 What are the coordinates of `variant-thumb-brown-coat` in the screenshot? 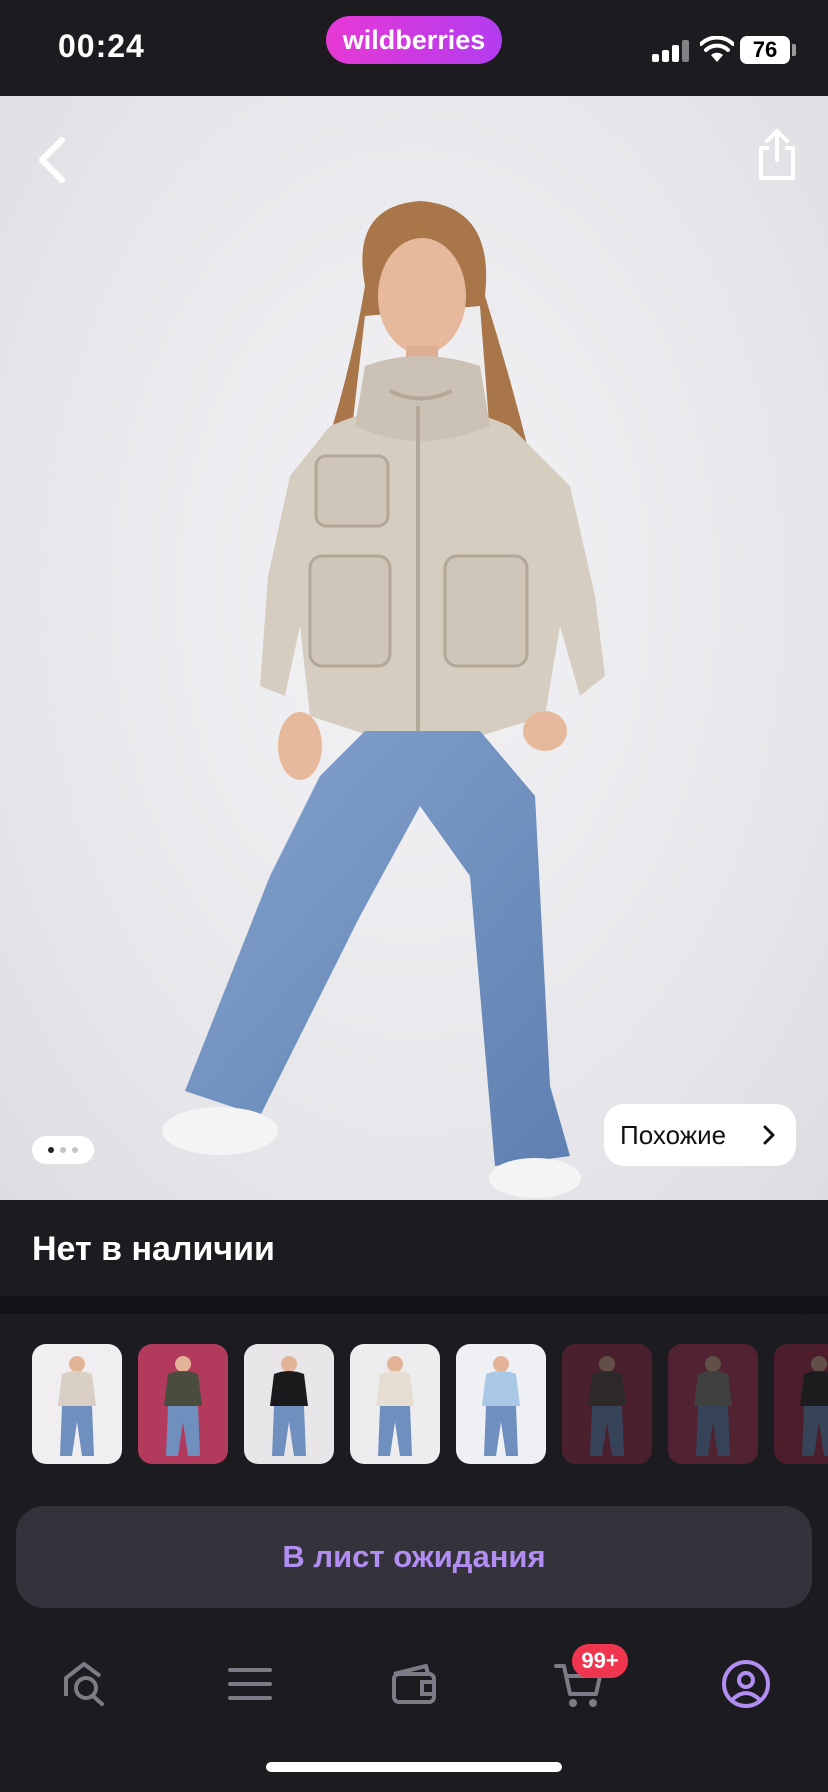 It's located at (607, 1404).